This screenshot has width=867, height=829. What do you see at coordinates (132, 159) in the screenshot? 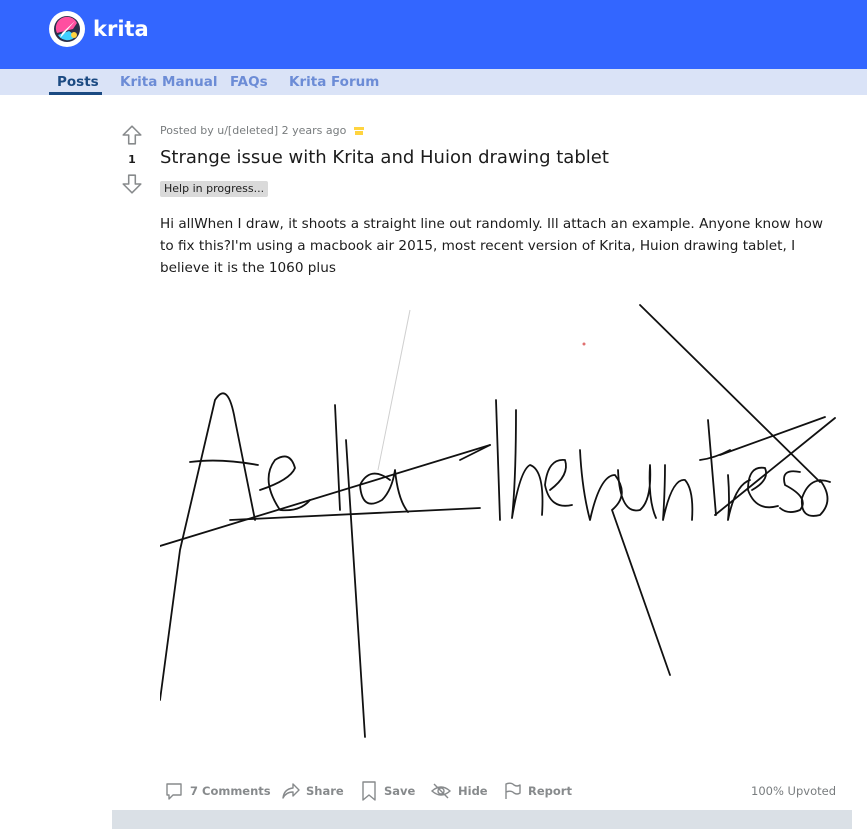
I see `vote-count: 1` at bounding box center [132, 159].